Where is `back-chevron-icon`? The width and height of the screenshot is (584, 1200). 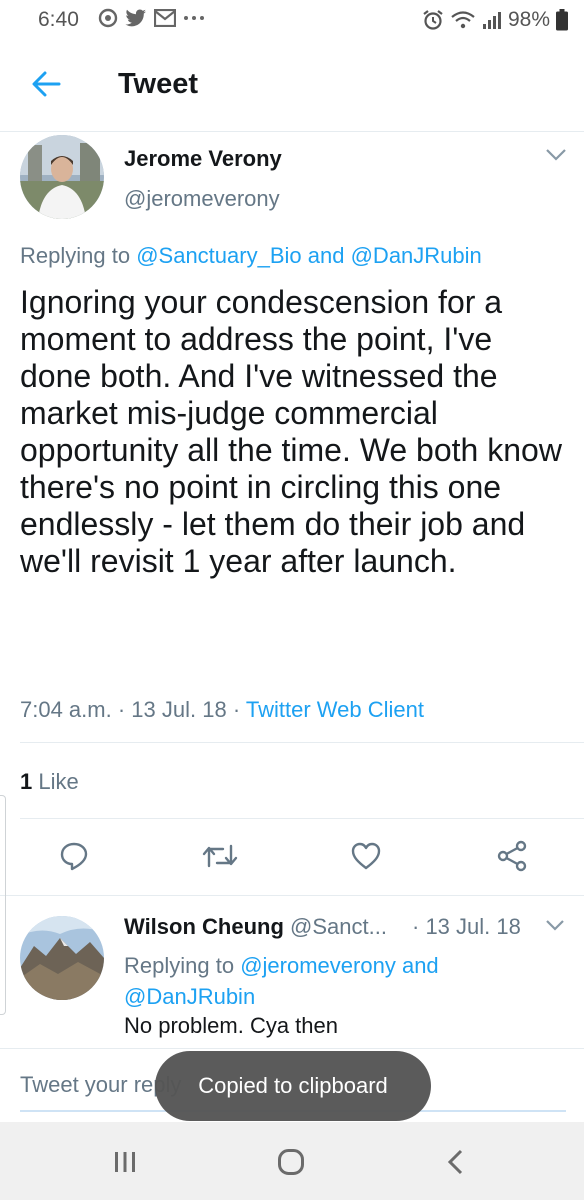
back-chevron-icon is located at coordinates (455, 1162).